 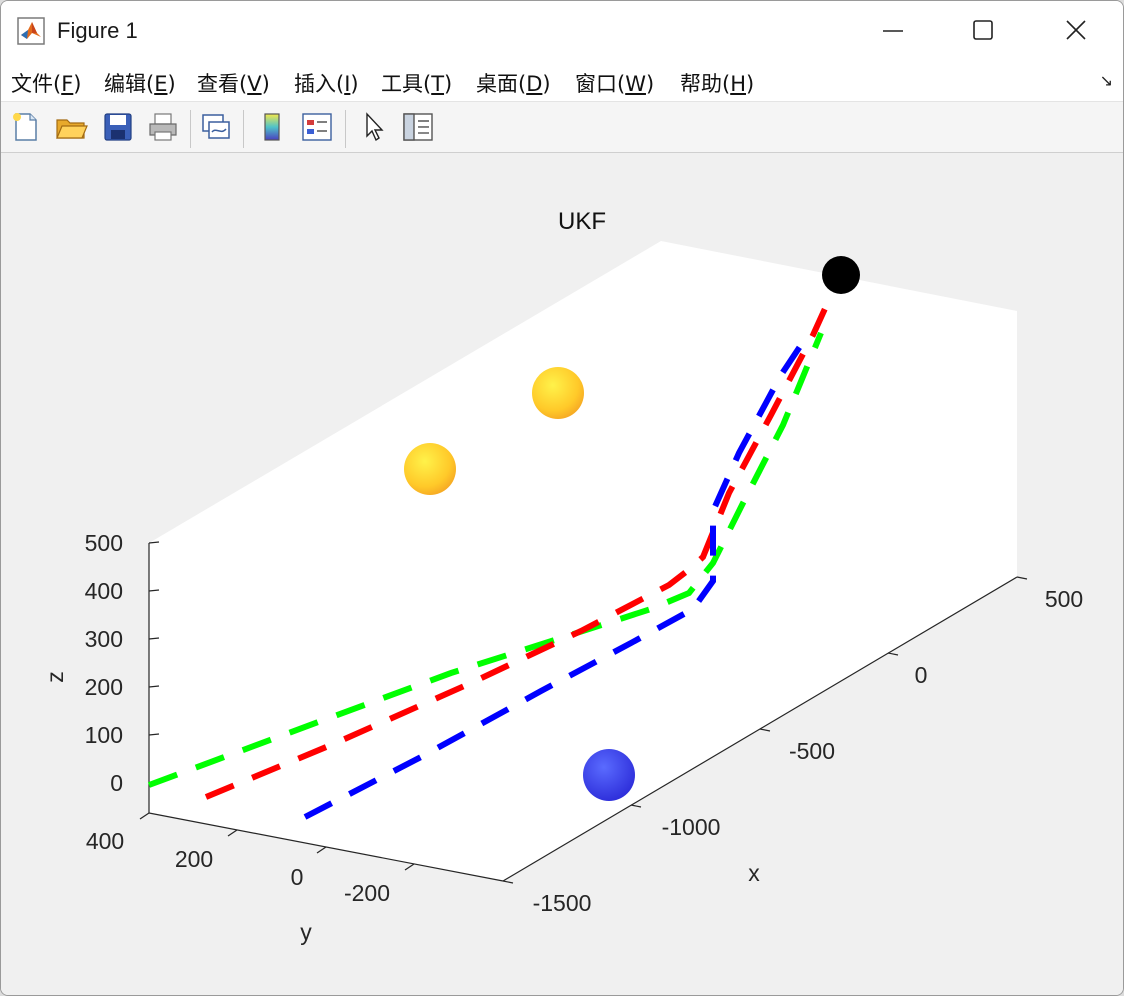 What do you see at coordinates (418, 127) in the screenshot?
I see `property-inspector-icon` at bounding box center [418, 127].